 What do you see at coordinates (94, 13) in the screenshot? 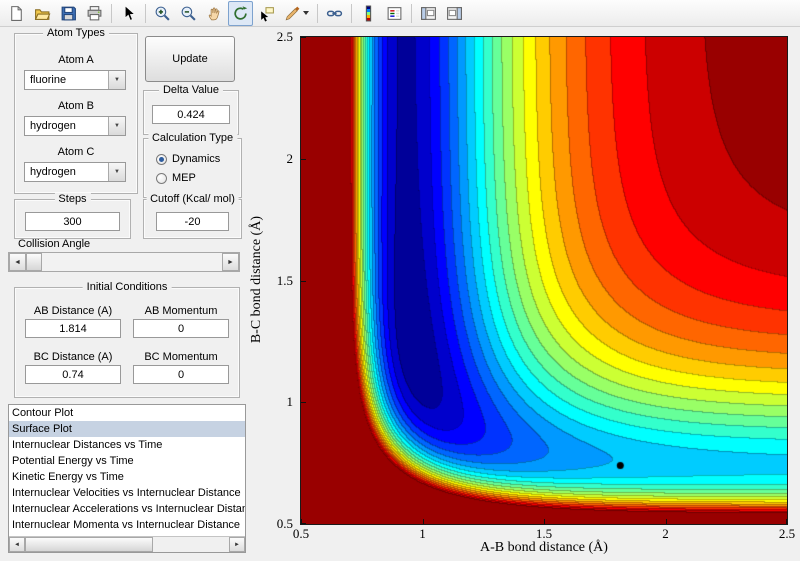
I see `print-icon` at bounding box center [94, 13].